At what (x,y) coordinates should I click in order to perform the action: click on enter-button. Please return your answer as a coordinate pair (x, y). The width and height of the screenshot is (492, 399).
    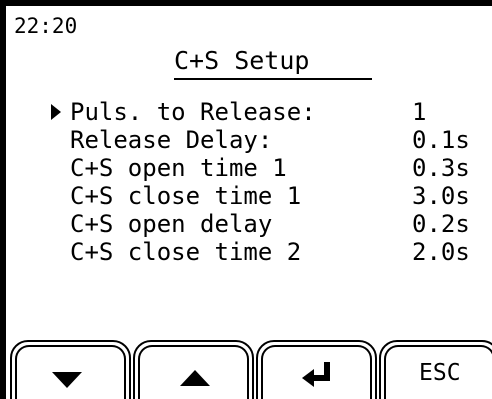
    Looking at the image, I should click on (316, 369).